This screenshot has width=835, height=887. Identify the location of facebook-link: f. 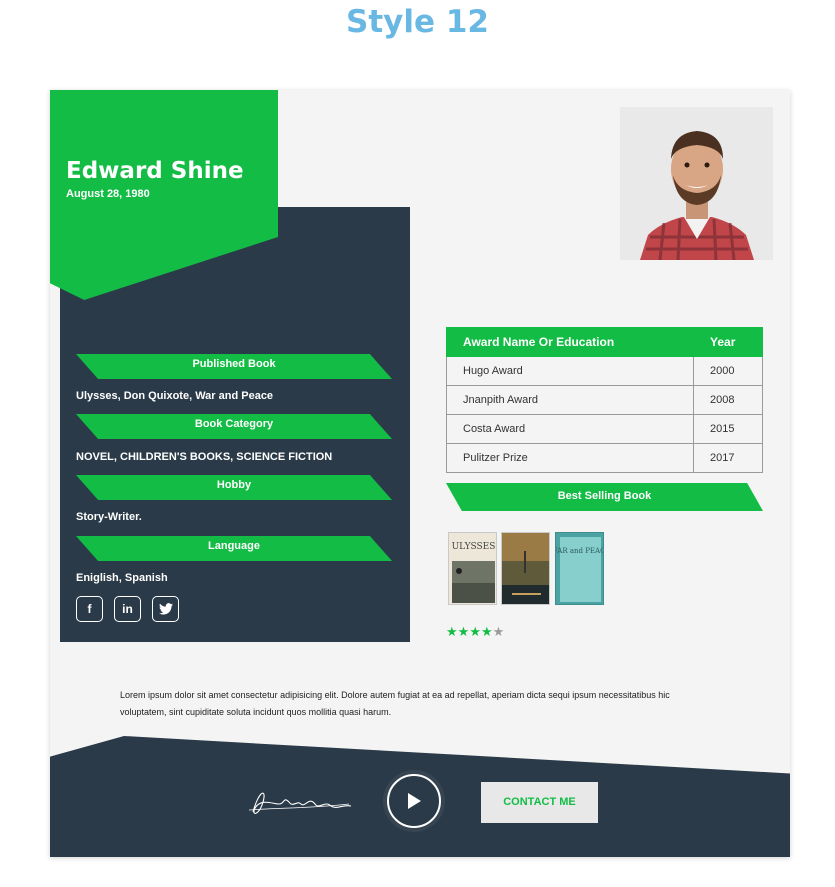
(89, 609).